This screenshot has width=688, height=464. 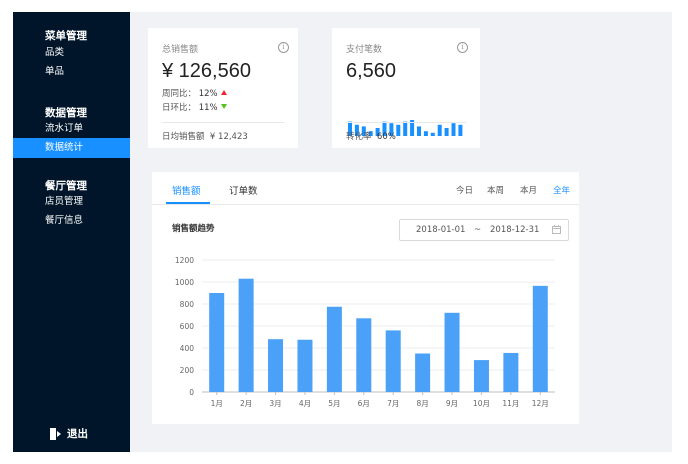 What do you see at coordinates (223, 92) in the screenshot?
I see `trend-up-icon` at bounding box center [223, 92].